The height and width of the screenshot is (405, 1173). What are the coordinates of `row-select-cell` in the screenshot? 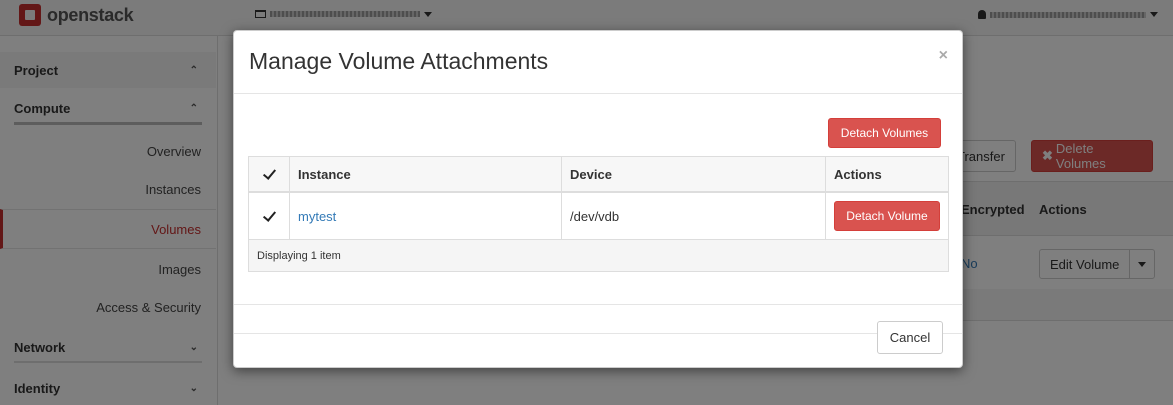 It's located at (269, 216).